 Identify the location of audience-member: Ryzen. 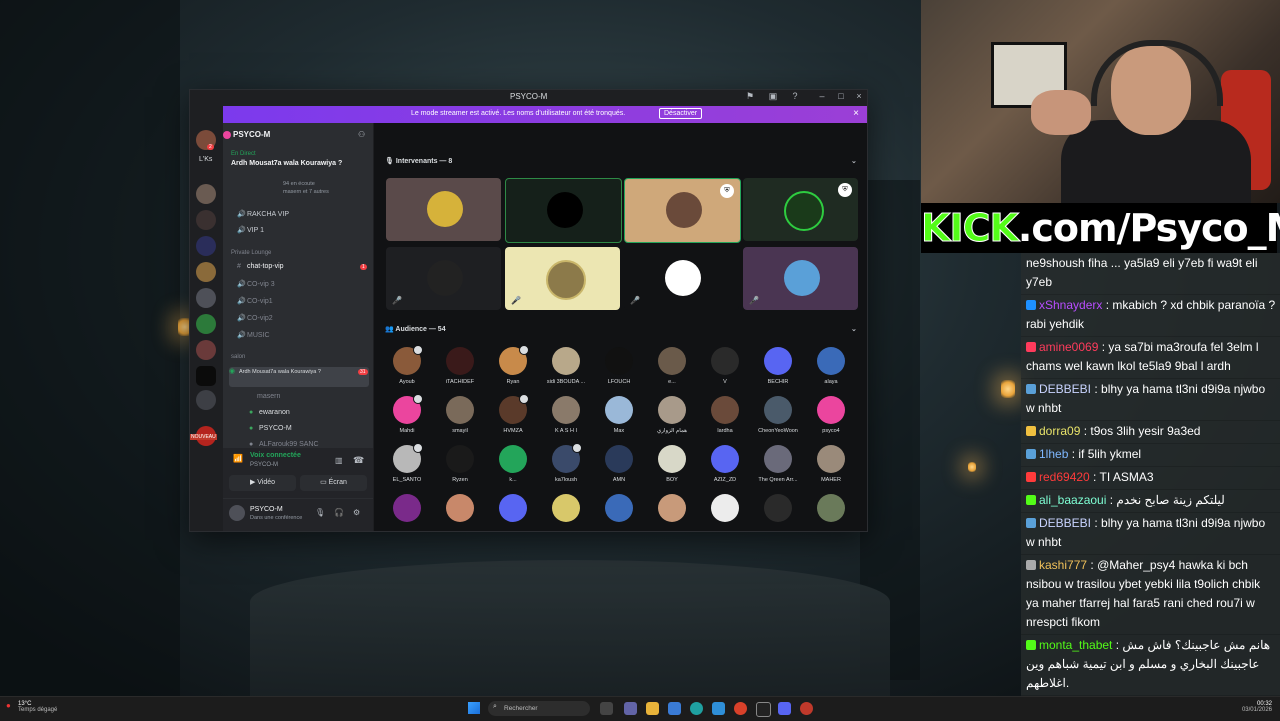
(460, 469).